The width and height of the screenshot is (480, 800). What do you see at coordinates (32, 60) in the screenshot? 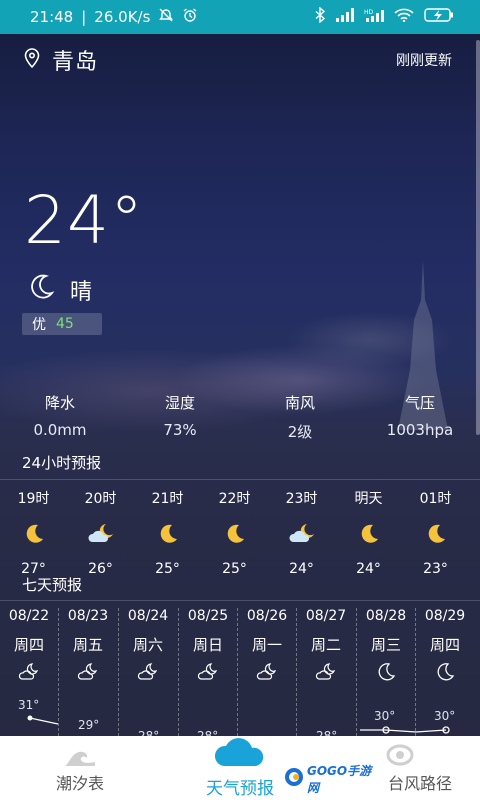
I see `location-pin-icon` at bounding box center [32, 60].